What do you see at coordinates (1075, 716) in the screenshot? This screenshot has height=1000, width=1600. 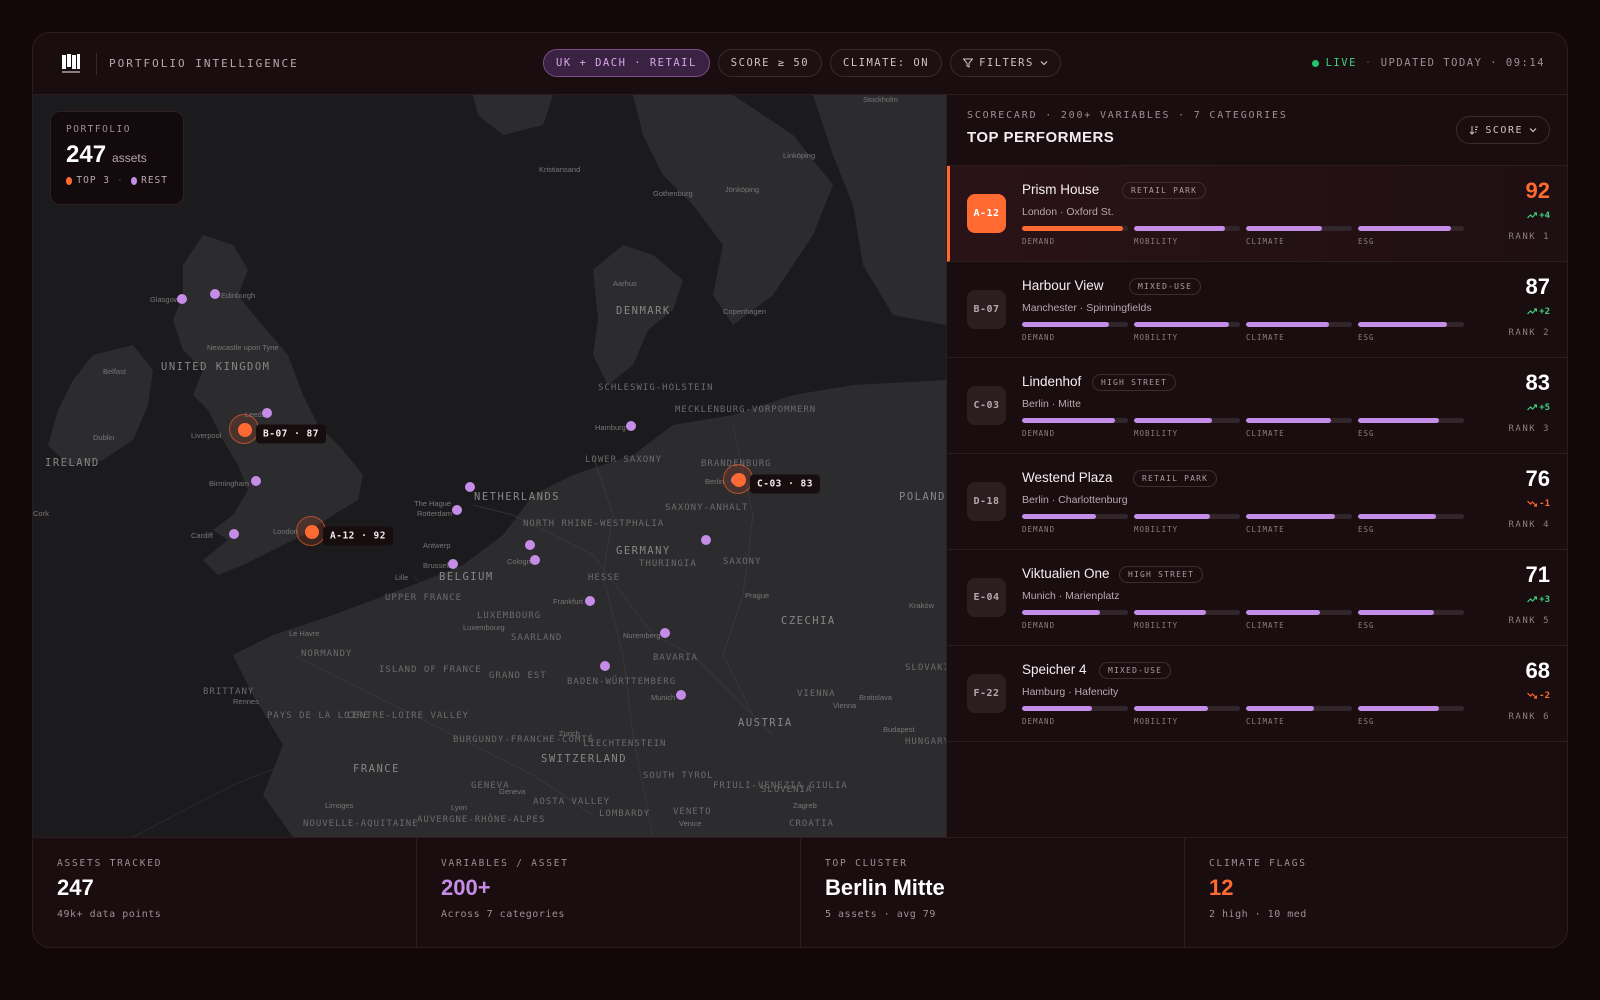 I see `category-bar: DEMAND` at bounding box center [1075, 716].